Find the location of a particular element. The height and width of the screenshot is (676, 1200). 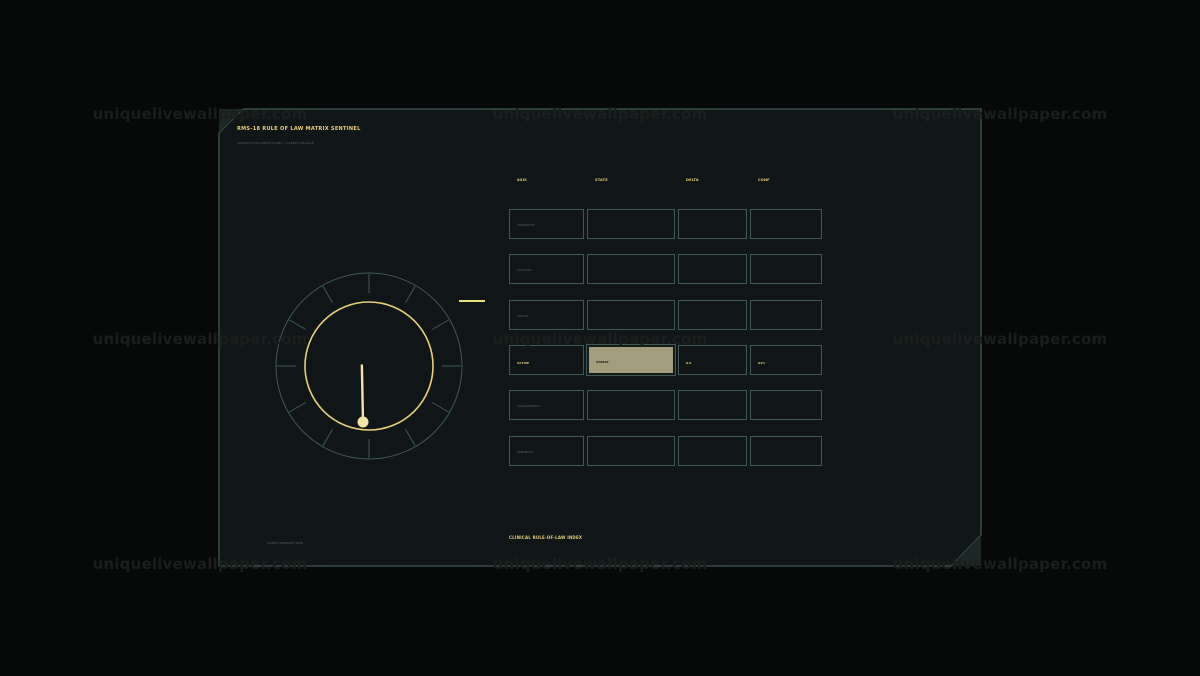

row-label: RIGHTS is located at coordinates (523, 316).